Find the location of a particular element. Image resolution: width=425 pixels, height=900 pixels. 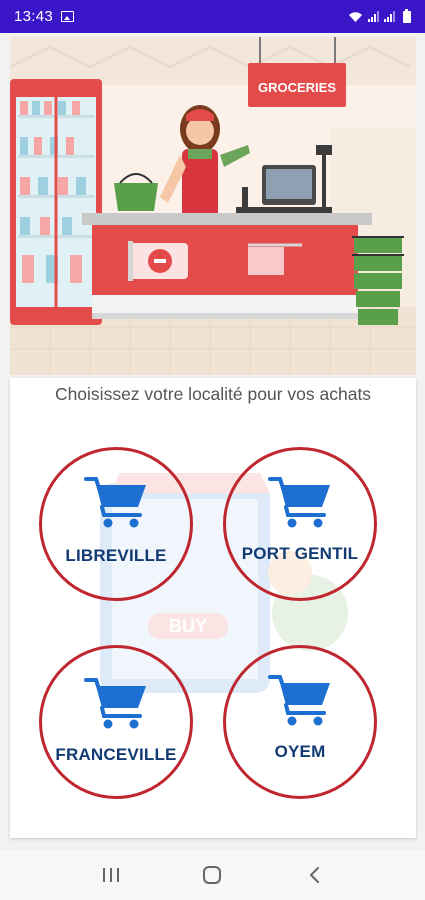

navigation-bar is located at coordinates (212, 875).